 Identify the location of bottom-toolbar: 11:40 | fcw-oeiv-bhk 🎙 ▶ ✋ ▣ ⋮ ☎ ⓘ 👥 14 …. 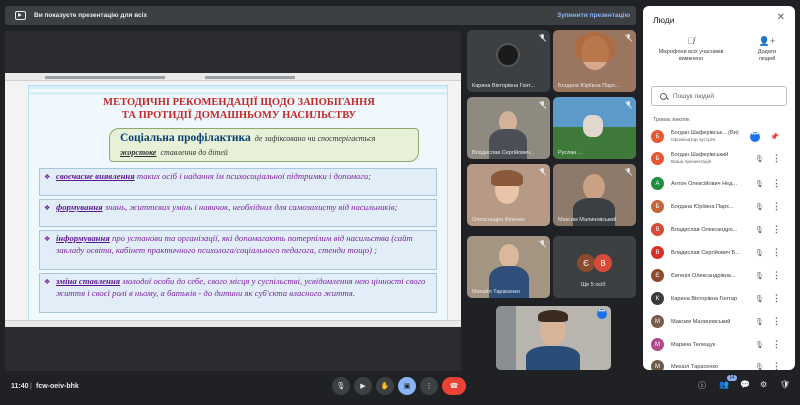
(400, 388).